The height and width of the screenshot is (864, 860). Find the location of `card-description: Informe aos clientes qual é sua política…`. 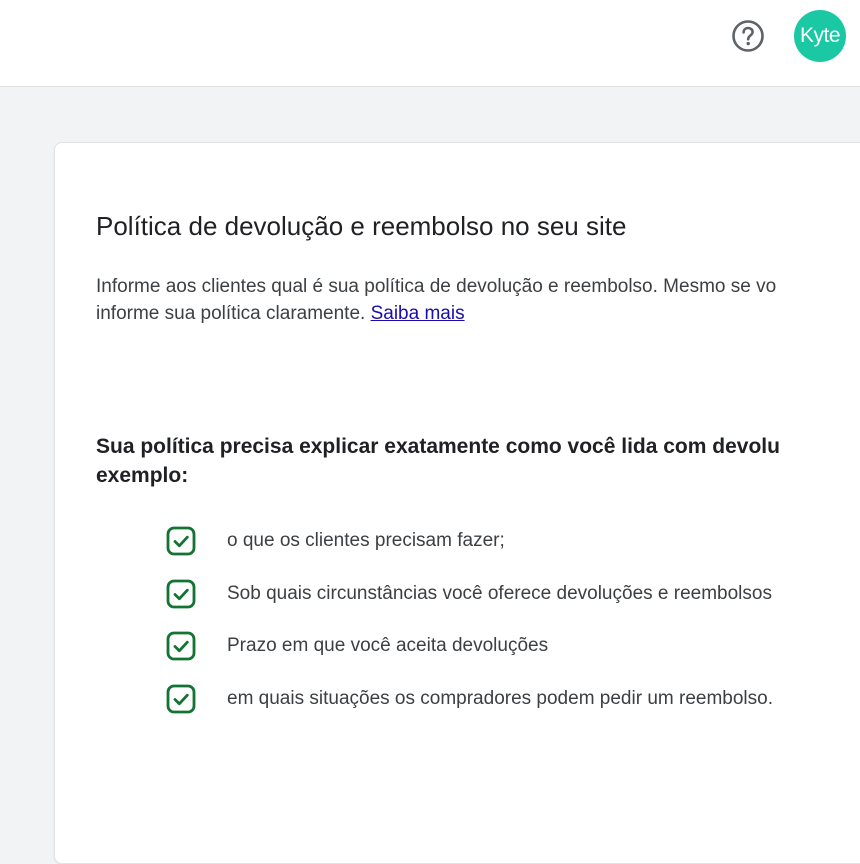

card-description: Informe aos clientes qual é sua política… is located at coordinates (478, 300).